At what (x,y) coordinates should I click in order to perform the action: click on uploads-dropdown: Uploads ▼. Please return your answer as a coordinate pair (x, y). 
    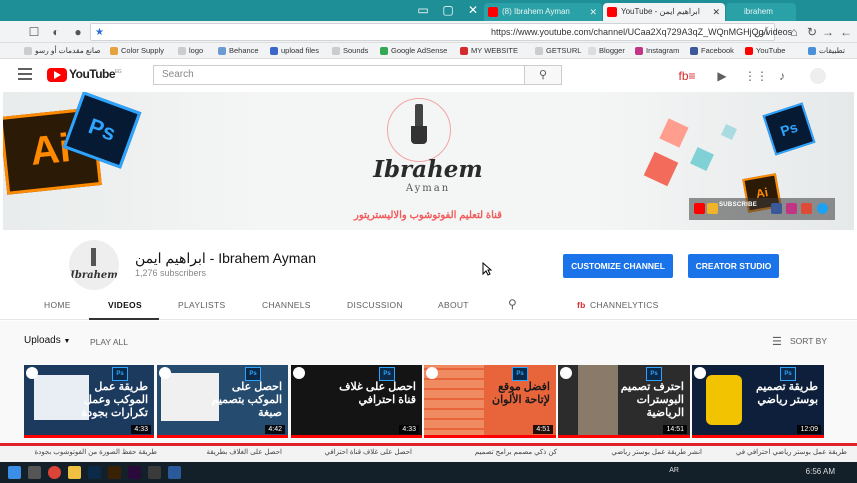
    Looking at the image, I should click on (47, 340).